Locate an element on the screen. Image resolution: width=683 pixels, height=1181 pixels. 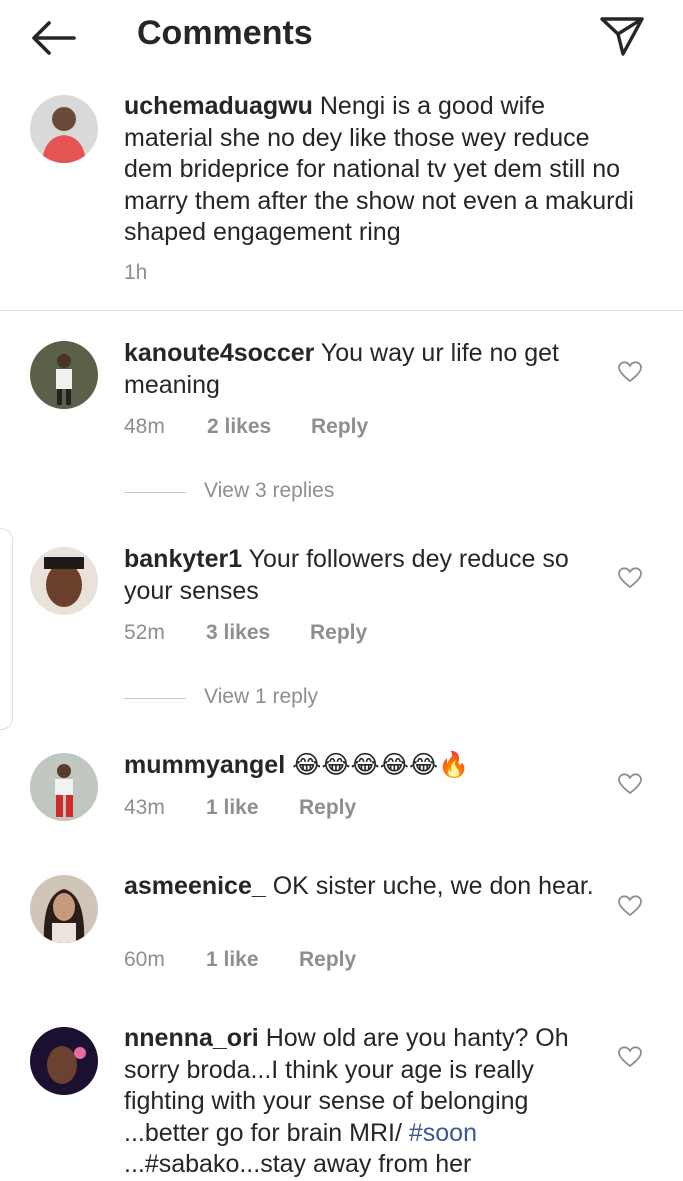
divider is located at coordinates (341, 310).